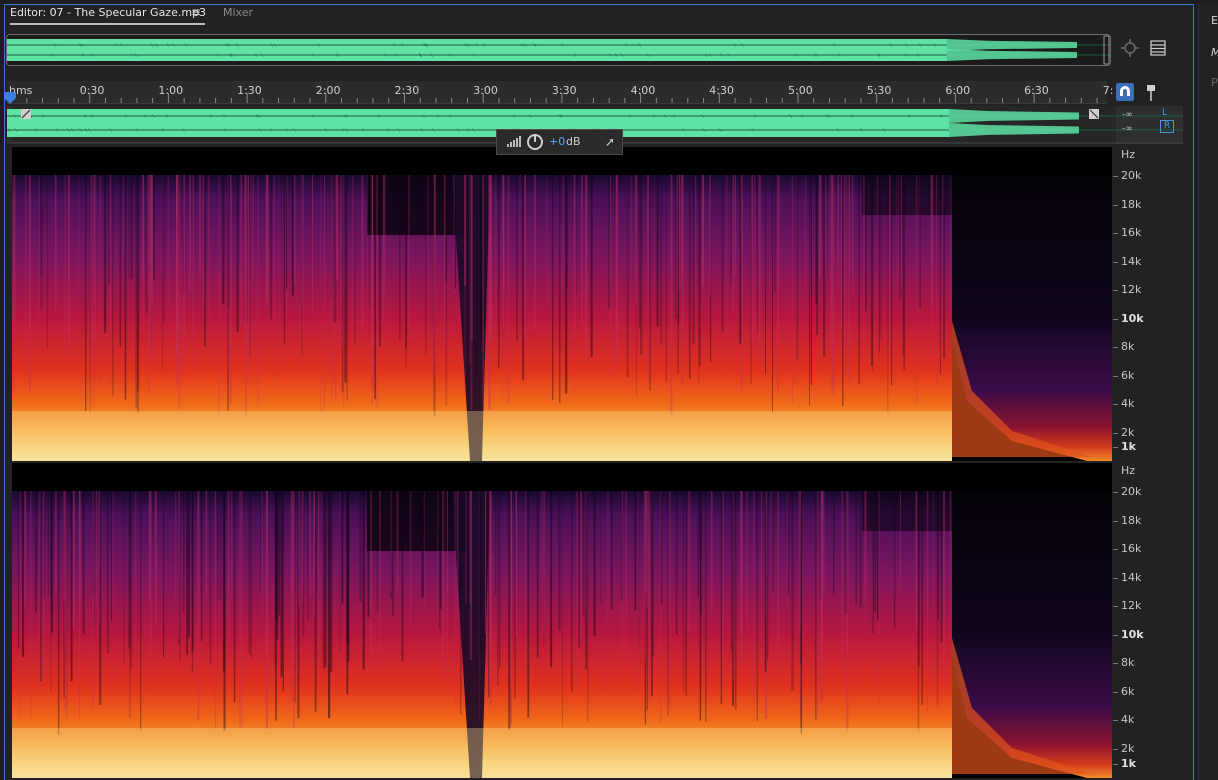 Image resolution: width=1218 pixels, height=780 pixels. I want to click on tab-menu-icon: ≡, so click(196, 12).